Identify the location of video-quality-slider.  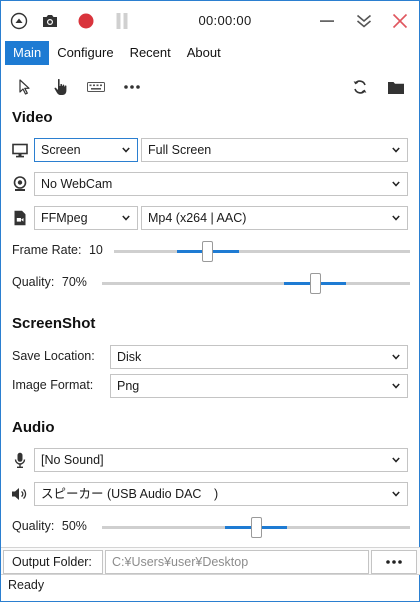
(256, 283).